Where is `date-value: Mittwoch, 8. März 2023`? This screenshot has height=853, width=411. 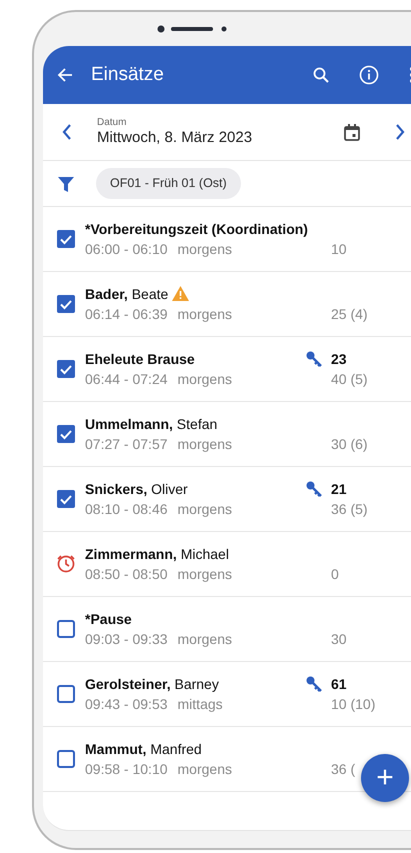 date-value: Mittwoch, 8. März 2023 is located at coordinates (174, 138).